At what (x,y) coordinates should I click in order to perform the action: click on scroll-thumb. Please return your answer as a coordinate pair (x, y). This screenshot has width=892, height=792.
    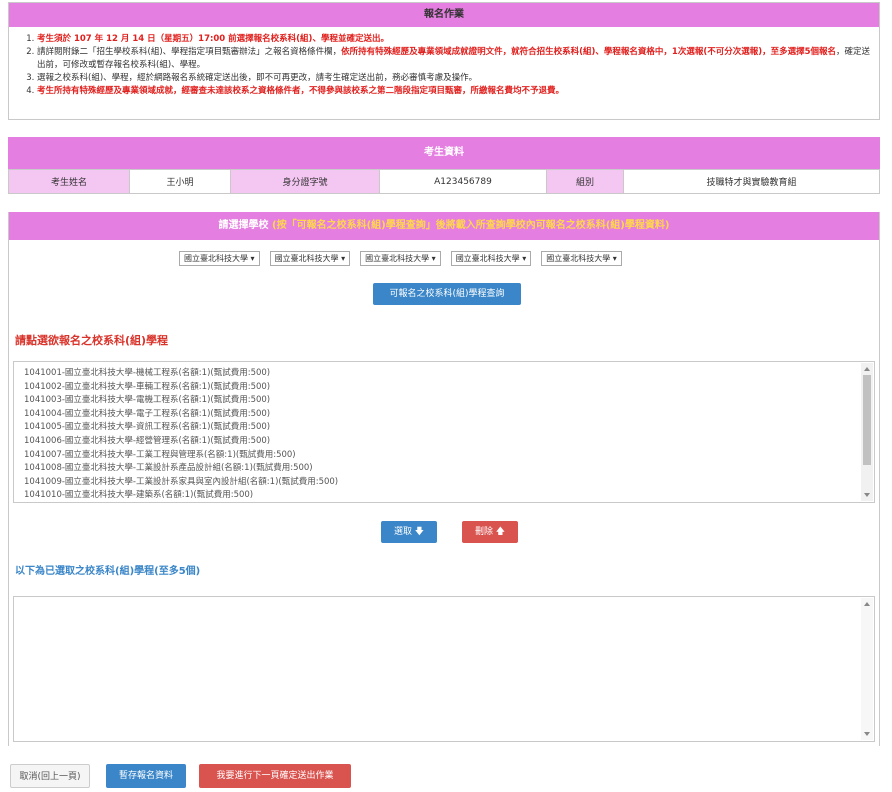
    Looking at the image, I should click on (867, 420).